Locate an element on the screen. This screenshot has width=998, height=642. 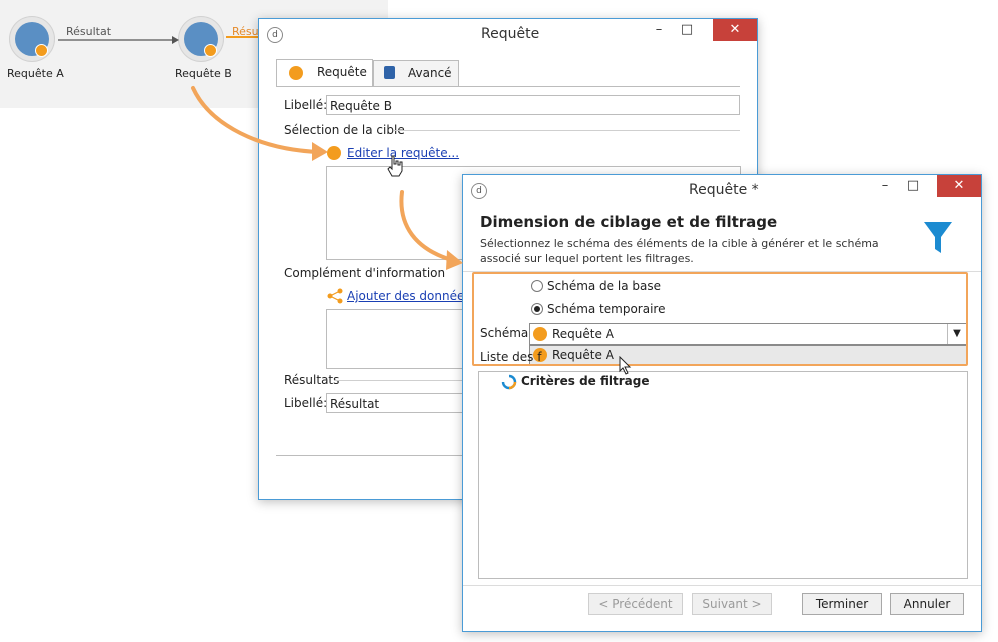
hand-cursor-icon is located at coordinates (395, 166).